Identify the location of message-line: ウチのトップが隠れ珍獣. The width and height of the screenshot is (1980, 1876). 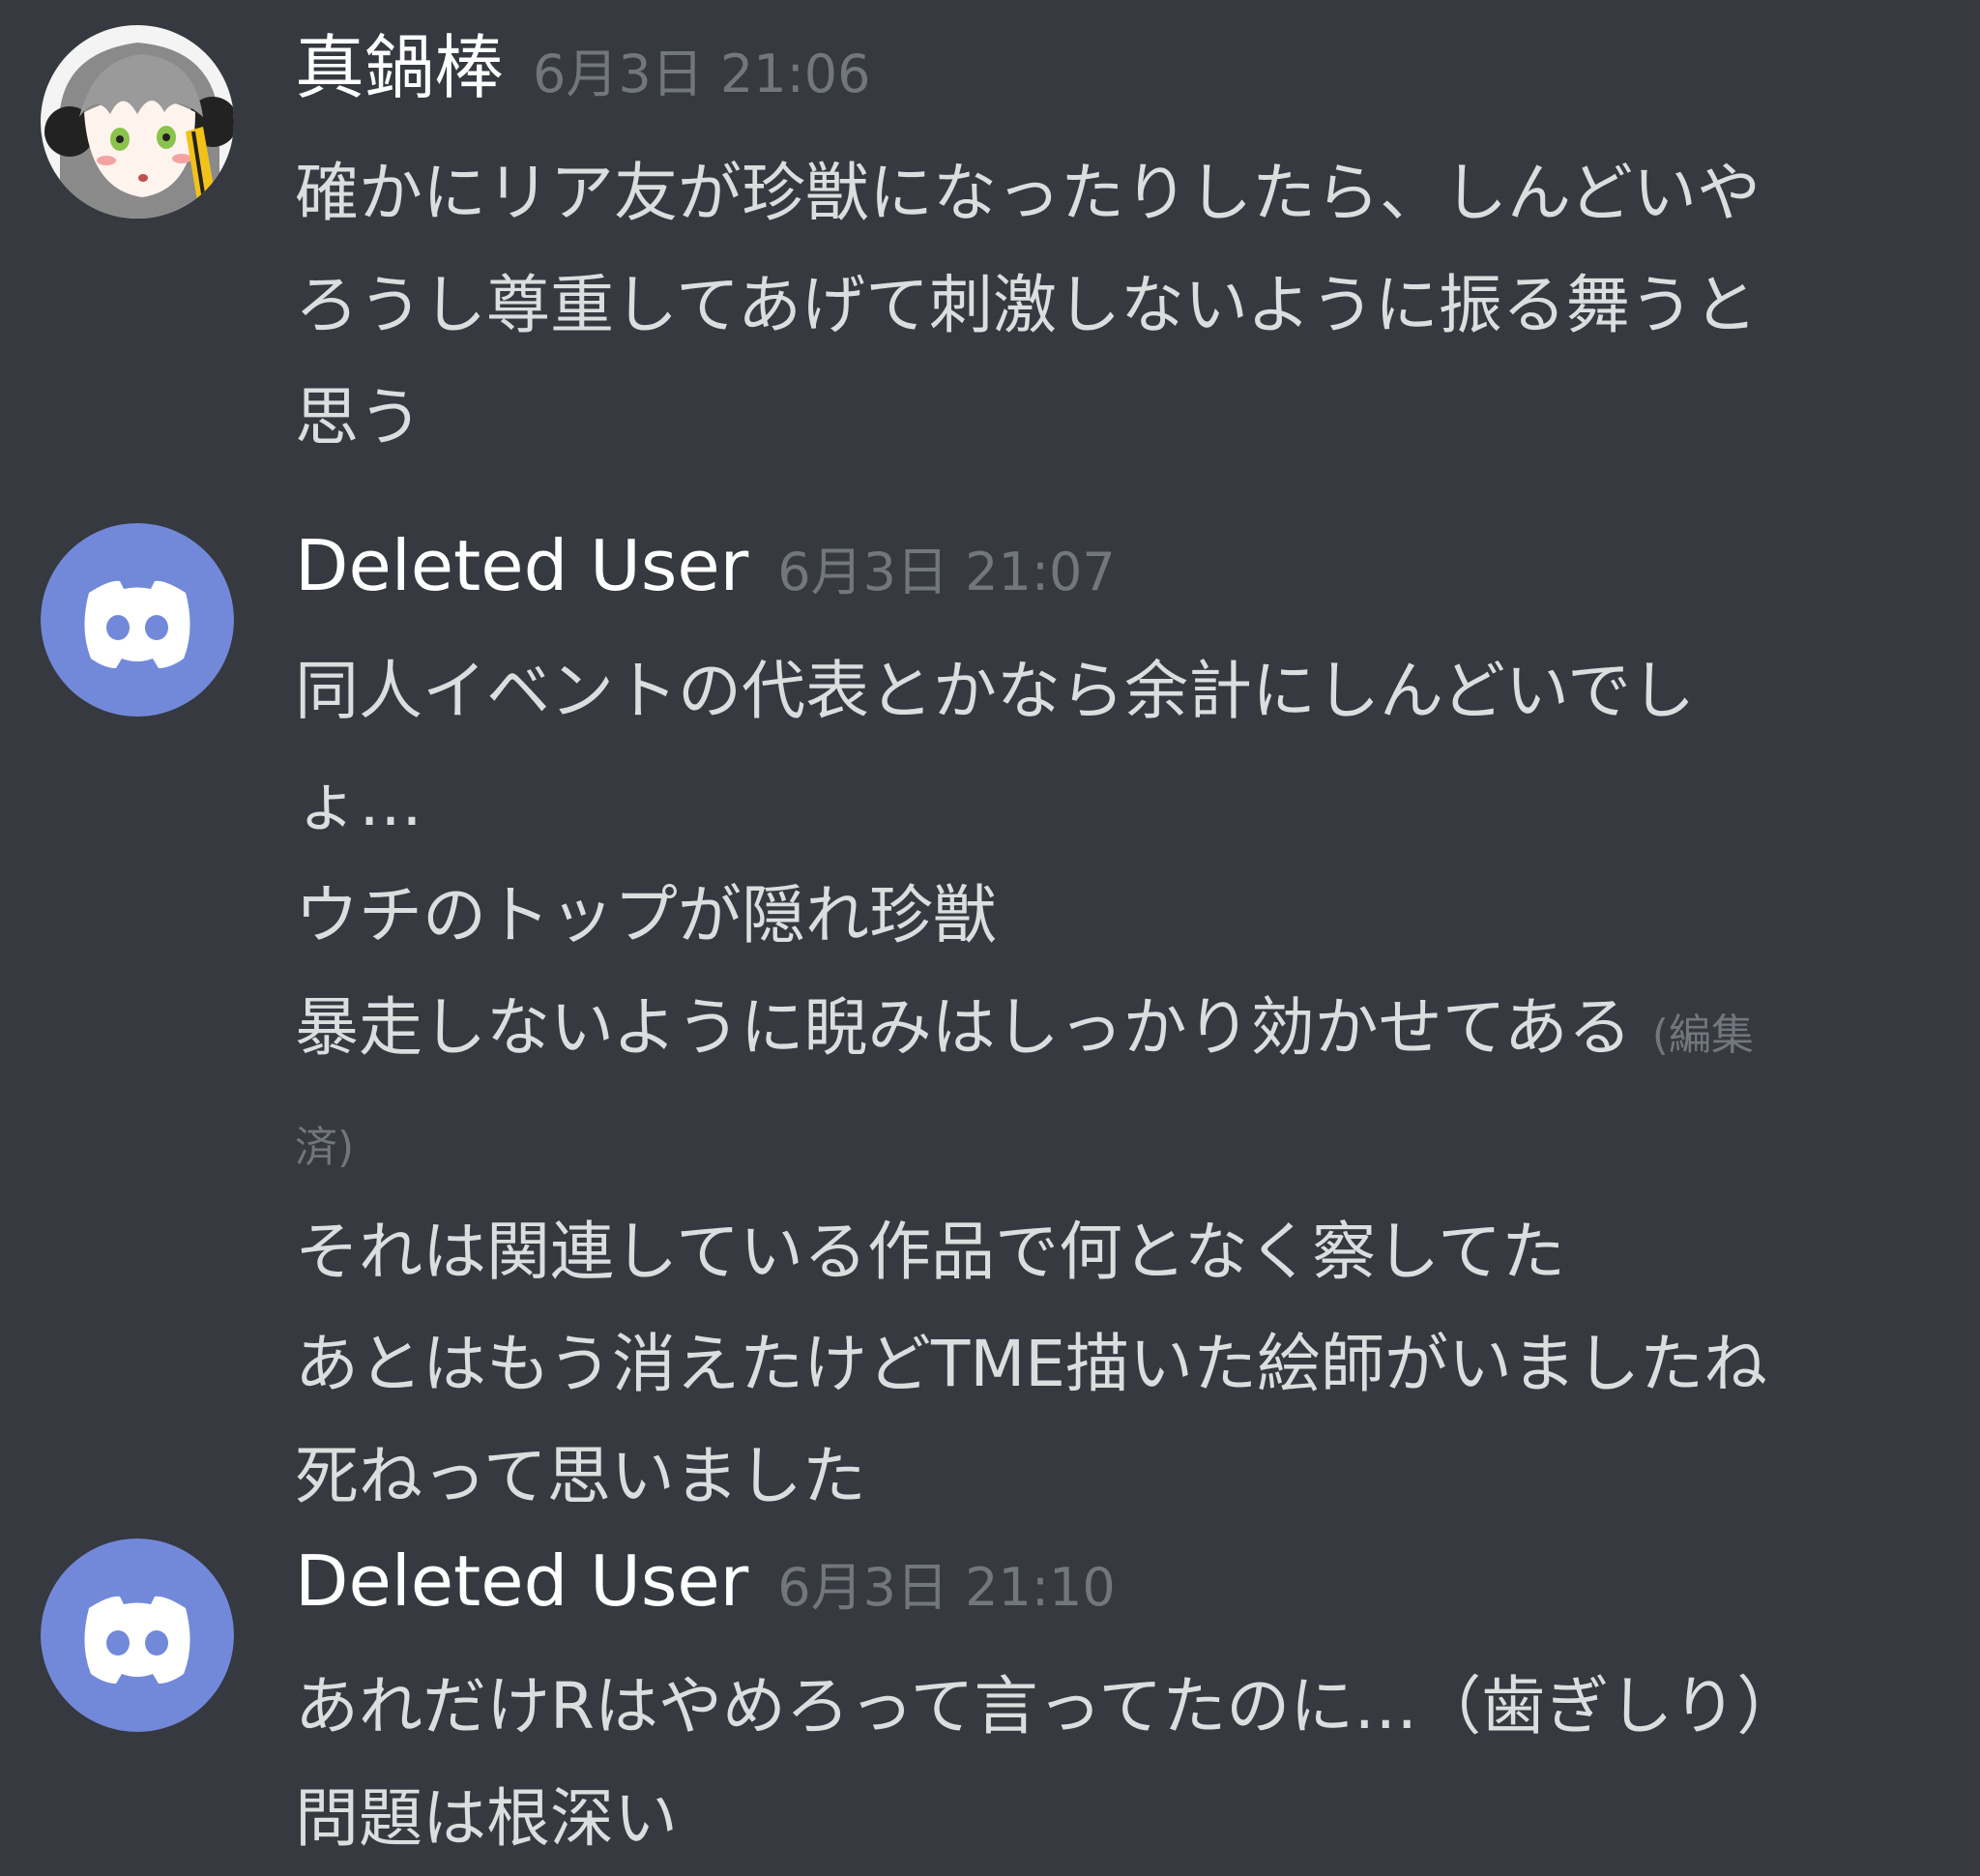
(646, 915).